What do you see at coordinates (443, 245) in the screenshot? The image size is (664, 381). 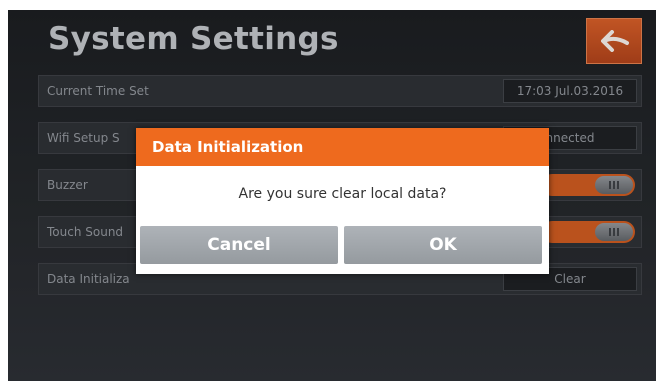 I see `ok-button: OK` at bounding box center [443, 245].